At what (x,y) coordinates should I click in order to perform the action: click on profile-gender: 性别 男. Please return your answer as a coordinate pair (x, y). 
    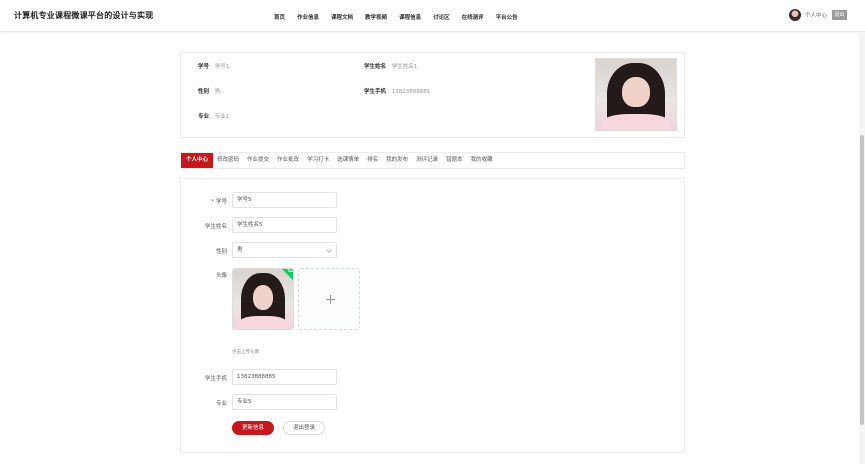
    Looking at the image, I should click on (209, 91).